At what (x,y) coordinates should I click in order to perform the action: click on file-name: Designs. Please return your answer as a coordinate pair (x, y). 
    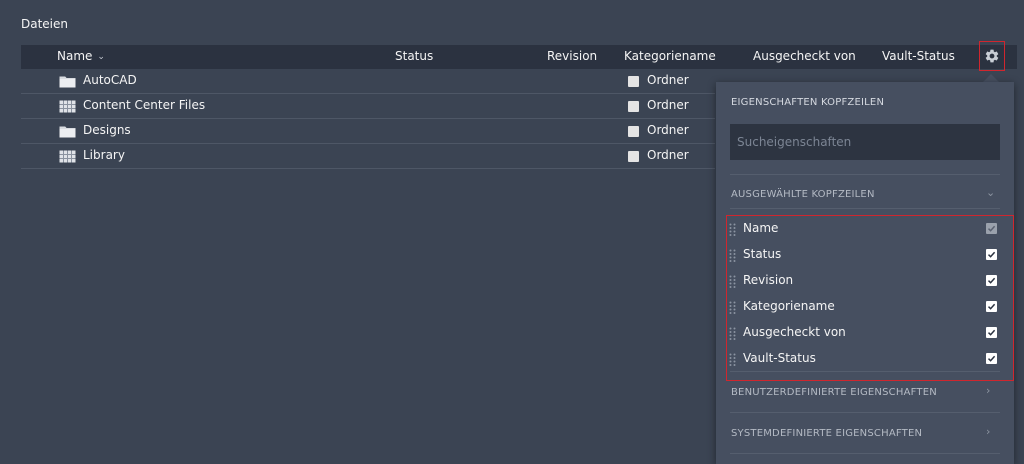
    Looking at the image, I should click on (107, 130).